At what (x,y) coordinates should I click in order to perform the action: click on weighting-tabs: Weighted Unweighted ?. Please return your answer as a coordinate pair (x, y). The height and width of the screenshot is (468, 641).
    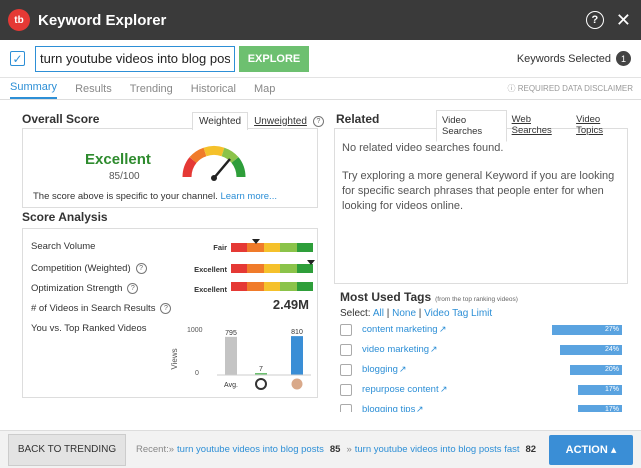
    Looking at the image, I should click on (258, 121).